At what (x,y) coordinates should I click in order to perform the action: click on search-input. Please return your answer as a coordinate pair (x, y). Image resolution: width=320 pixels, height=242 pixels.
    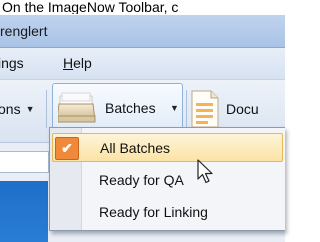
    Looking at the image, I should click on (24, 162).